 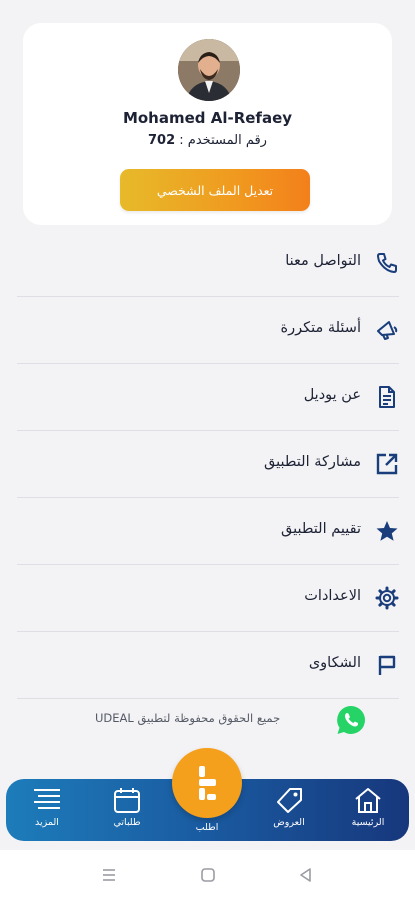 What do you see at coordinates (387, 531) in the screenshot?
I see `star-icon` at bounding box center [387, 531].